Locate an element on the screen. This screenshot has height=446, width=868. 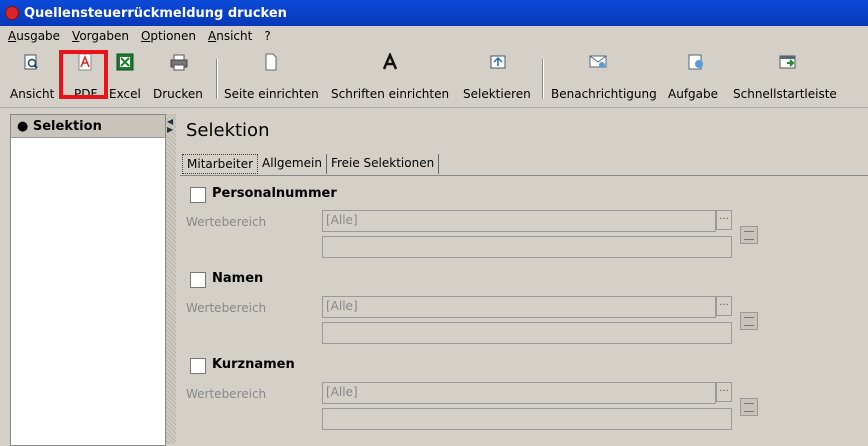
panel-splitter: ◀ ▶ is located at coordinates (171, 279).